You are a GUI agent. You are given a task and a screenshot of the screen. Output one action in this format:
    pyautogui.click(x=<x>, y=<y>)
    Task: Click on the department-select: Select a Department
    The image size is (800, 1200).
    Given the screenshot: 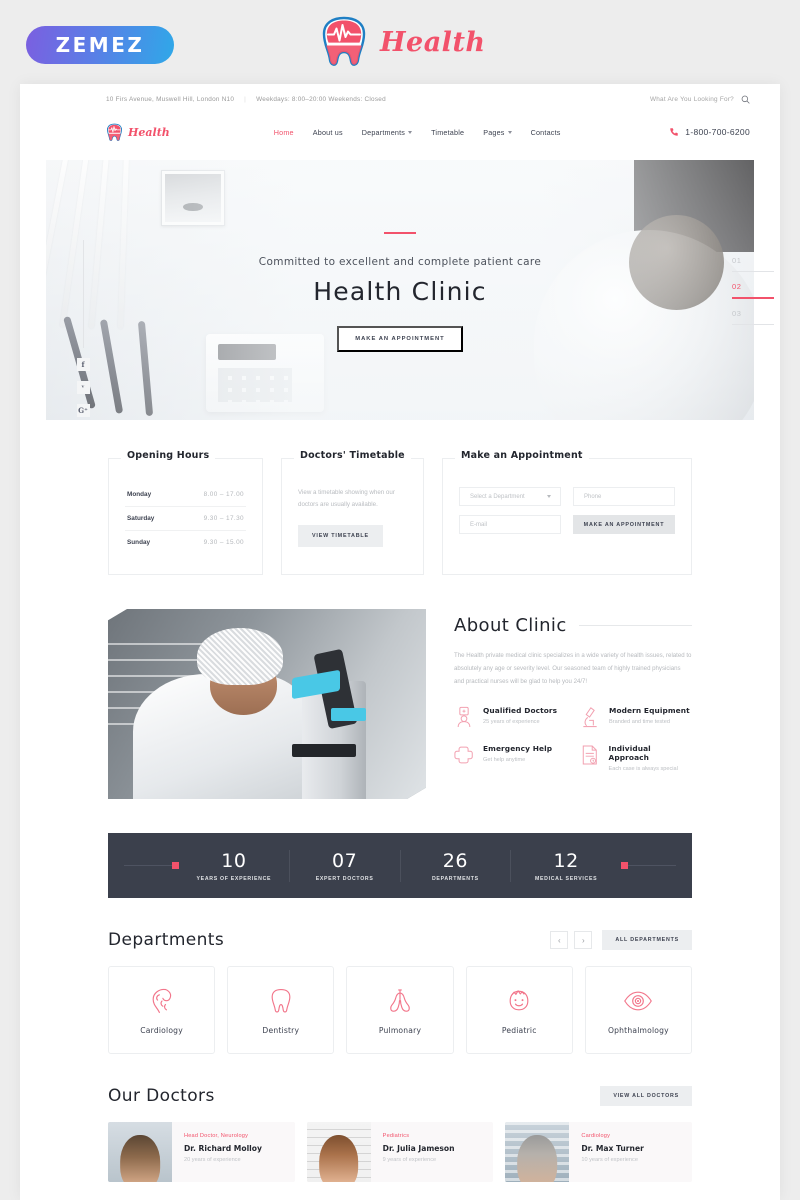 What is the action you would take?
    pyautogui.click(x=510, y=496)
    